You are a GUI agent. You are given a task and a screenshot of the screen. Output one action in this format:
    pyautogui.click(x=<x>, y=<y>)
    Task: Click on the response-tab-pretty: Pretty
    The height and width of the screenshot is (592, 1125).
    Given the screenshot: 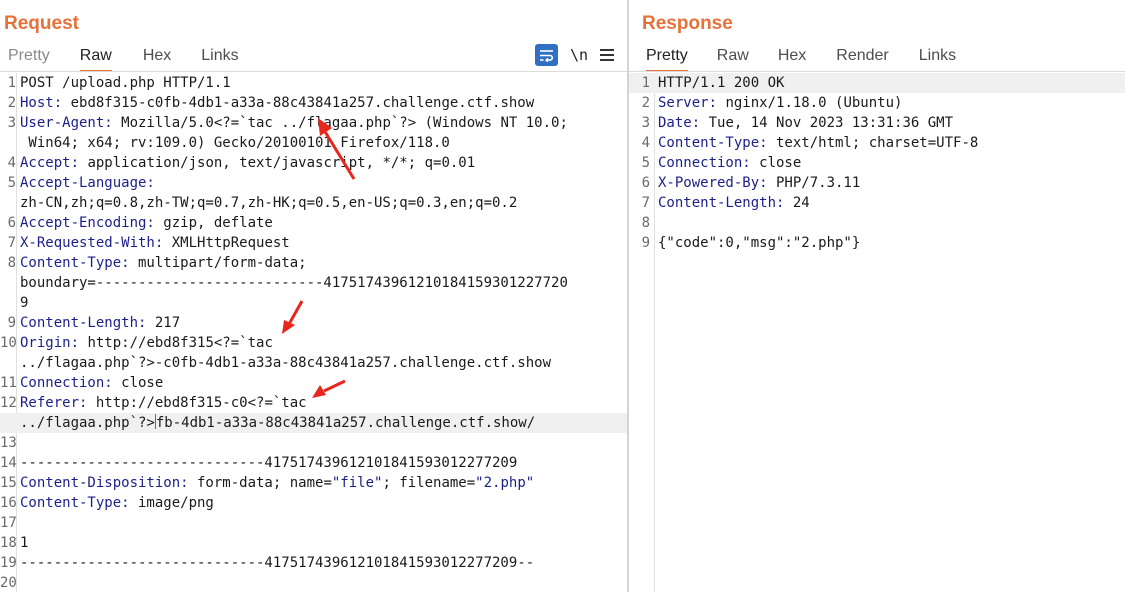 What is the action you would take?
    pyautogui.click(x=667, y=58)
    